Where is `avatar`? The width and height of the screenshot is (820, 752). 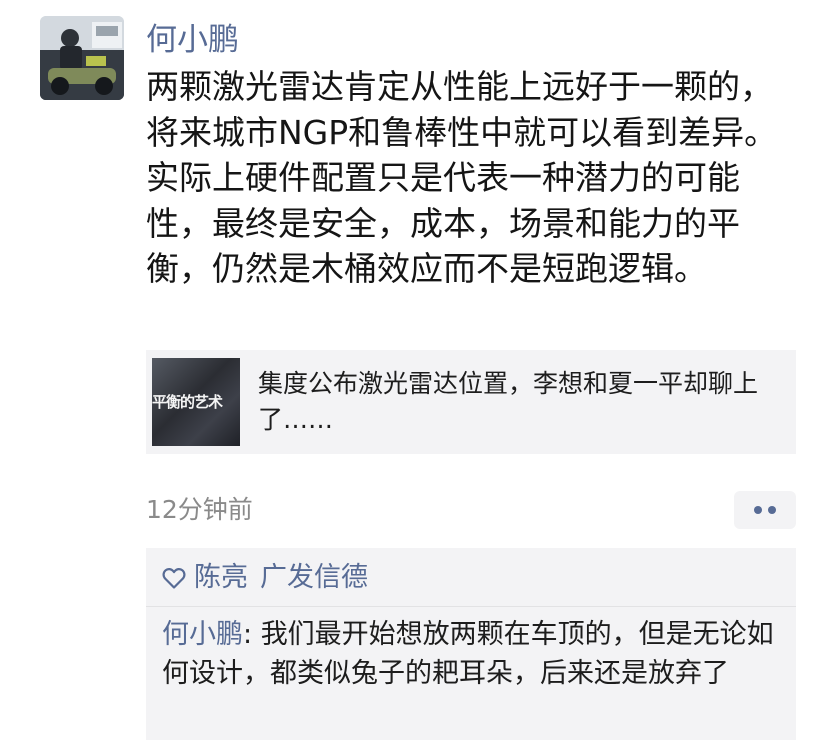
avatar is located at coordinates (82, 58).